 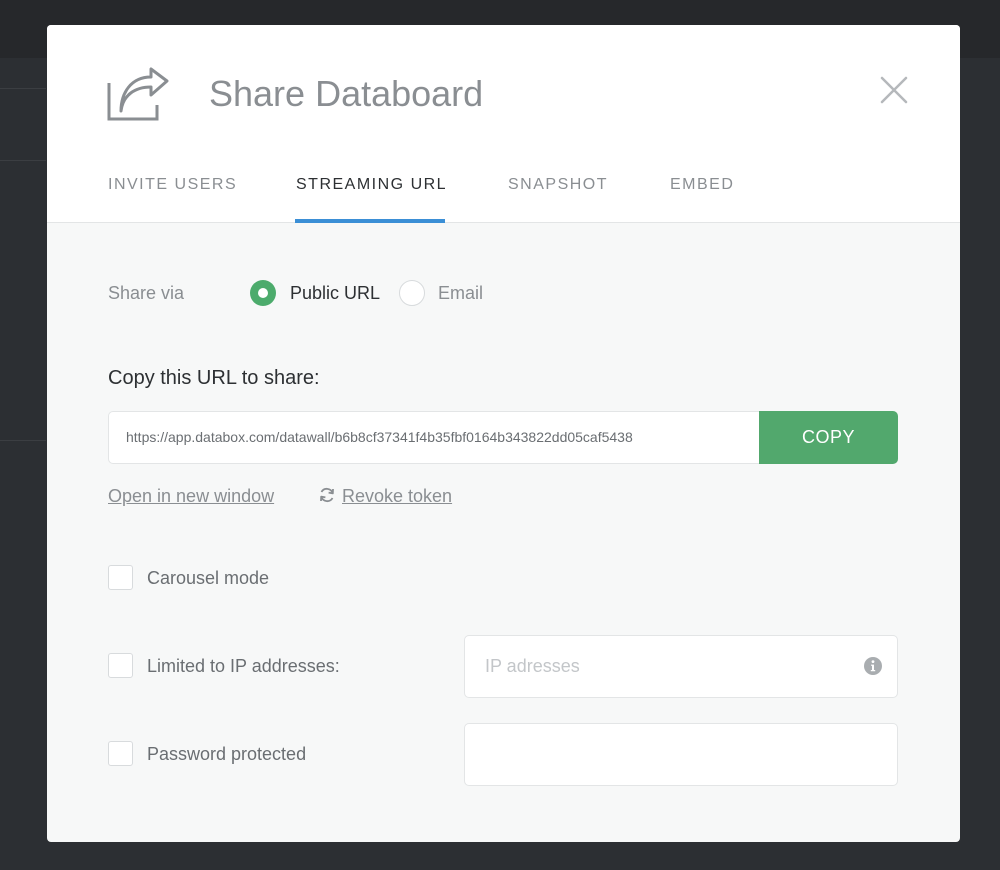 I want to click on tab-snapshot: SNAPSHOT, so click(x=558, y=199).